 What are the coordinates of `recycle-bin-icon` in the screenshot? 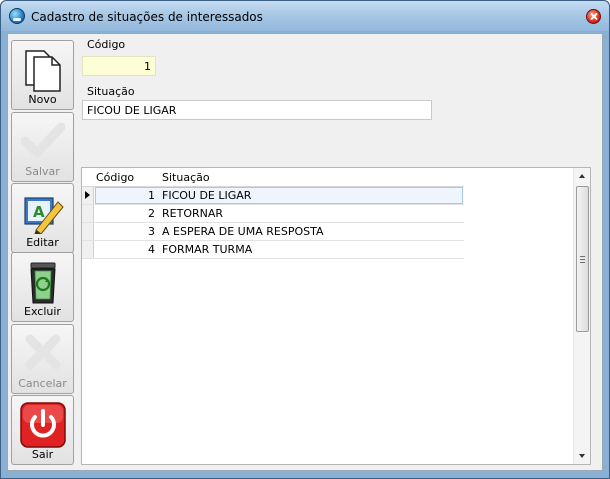 It's located at (42, 283).